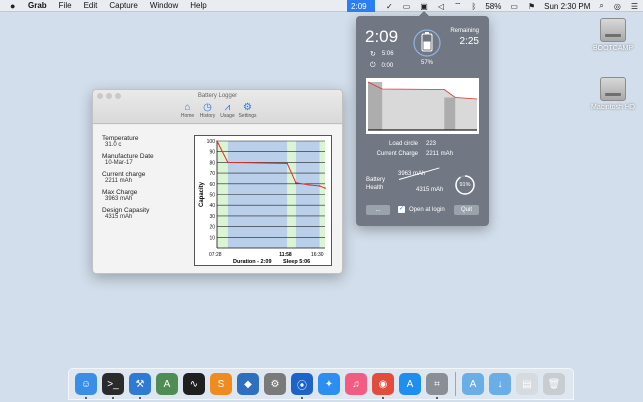 Image resolution: width=643 pixels, height=402 pixels. I want to click on flag-icon: ⚑, so click(531, 6).